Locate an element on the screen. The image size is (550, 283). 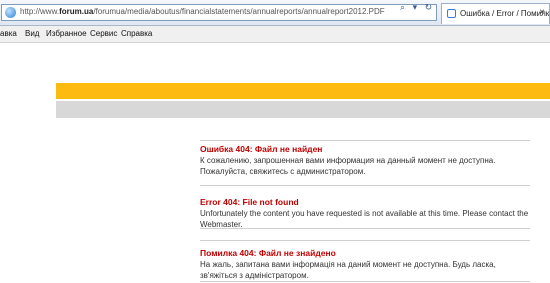
error-title-uk: Помилка 404: Файл не знайдено is located at coordinates (268, 253).